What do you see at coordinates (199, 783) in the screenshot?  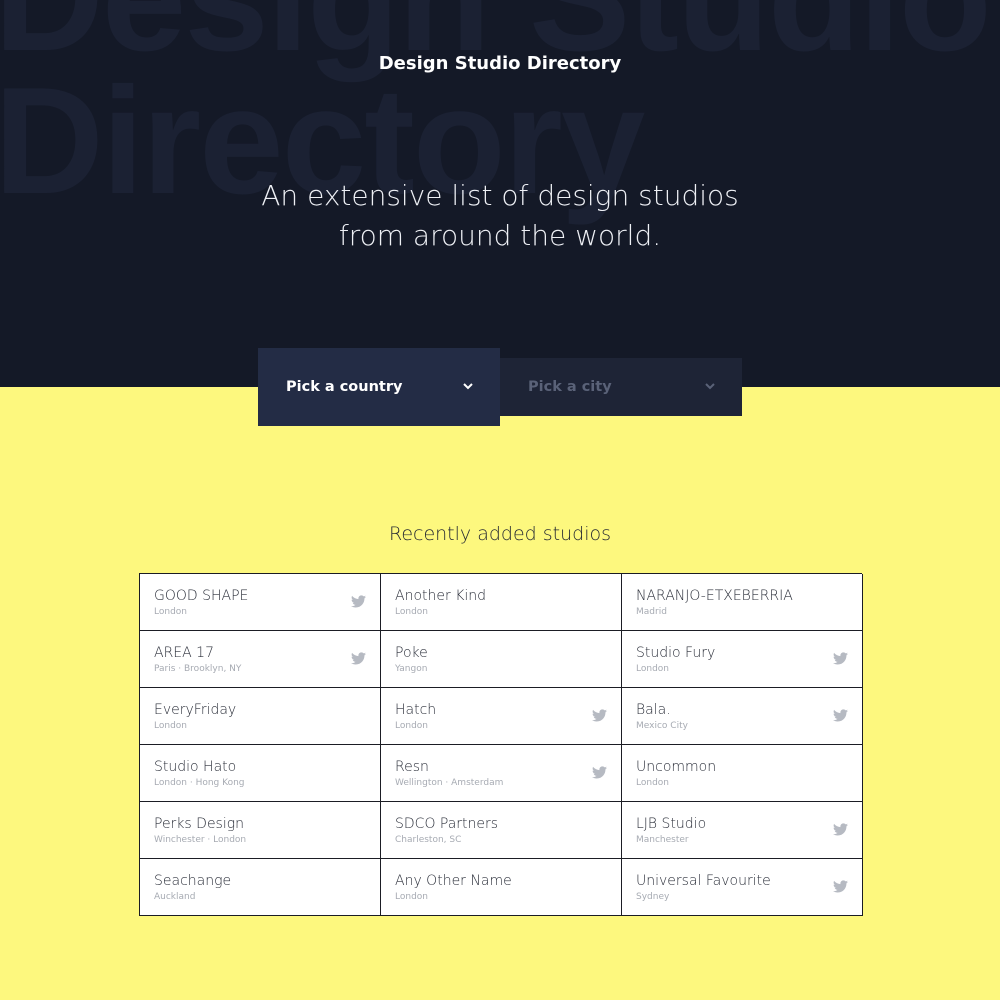 I see `studio-location: London · Hong Kong` at bounding box center [199, 783].